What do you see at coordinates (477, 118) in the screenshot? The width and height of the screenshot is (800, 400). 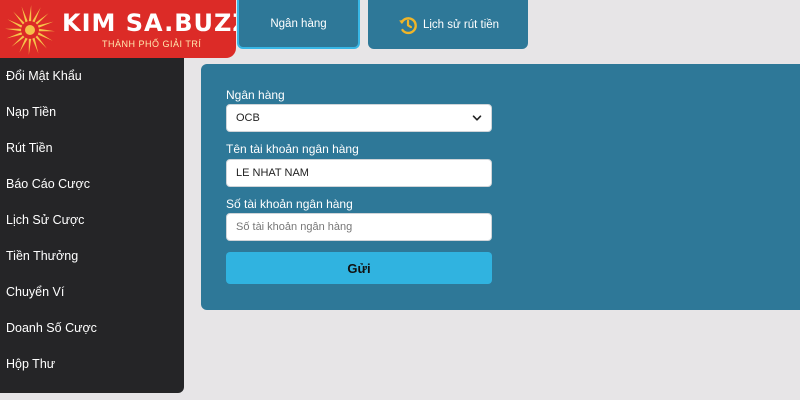 I see `chevron-down-icon` at bounding box center [477, 118].